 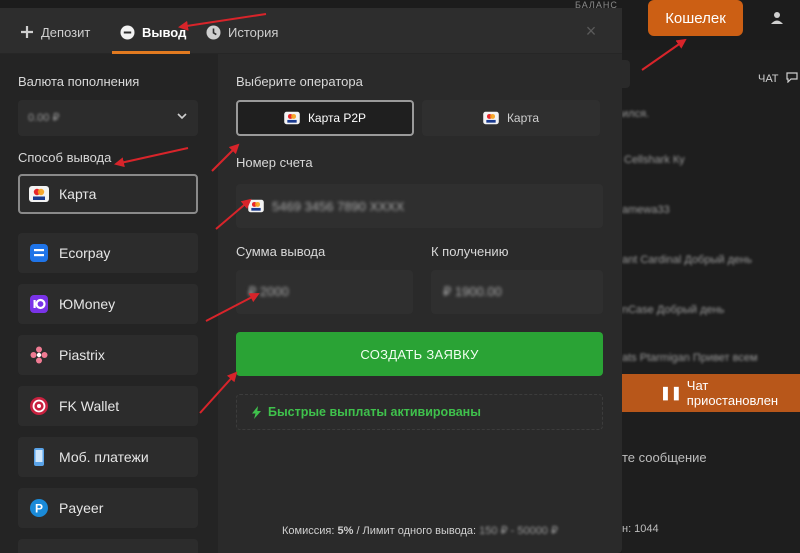 I want to click on chat-paused-banner: ❚❚ Чат приостановлен, so click(x=711, y=393).